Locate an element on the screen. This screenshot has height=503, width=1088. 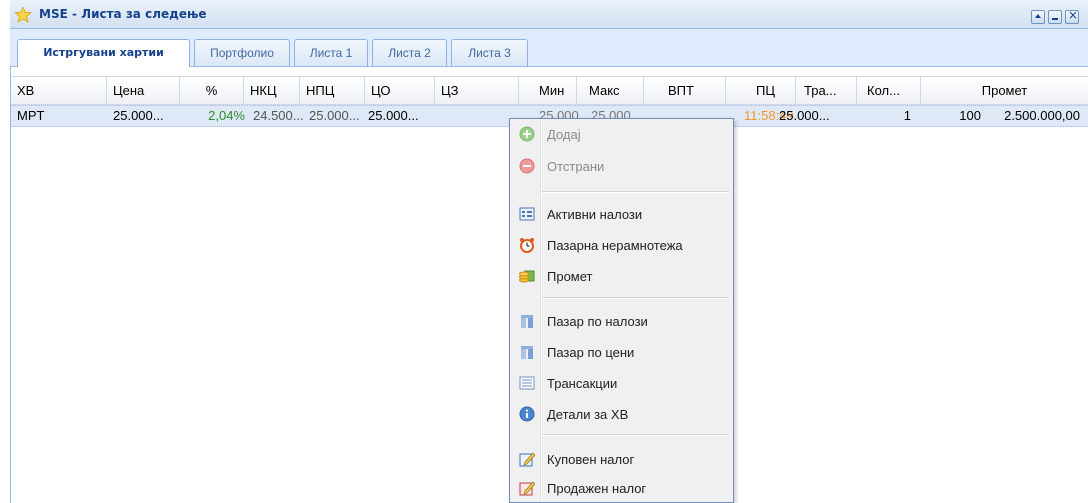
menu-item-market-imbalance: Пазарна нерамнотежа is located at coordinates (621, 245).